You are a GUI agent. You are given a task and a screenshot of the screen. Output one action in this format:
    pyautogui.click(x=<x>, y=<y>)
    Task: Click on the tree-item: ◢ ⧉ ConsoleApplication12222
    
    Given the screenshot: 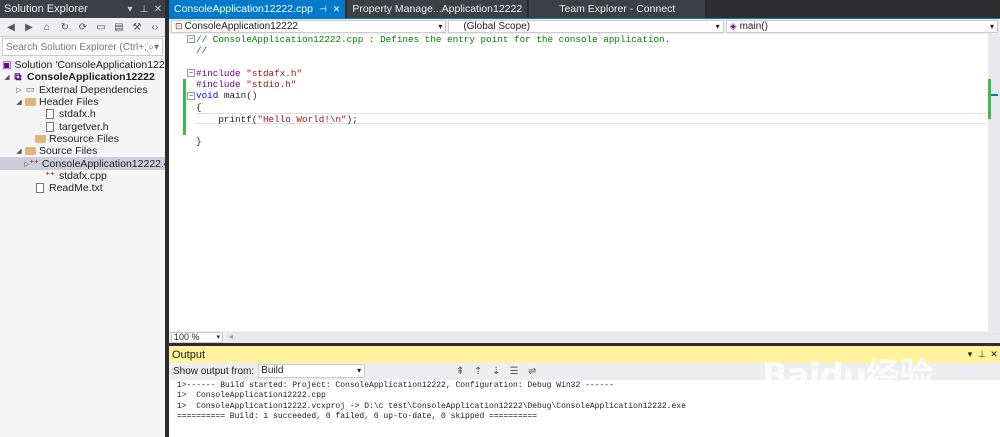 What is the action you would take?
    pyautogui.click(x=82, y=77)
    